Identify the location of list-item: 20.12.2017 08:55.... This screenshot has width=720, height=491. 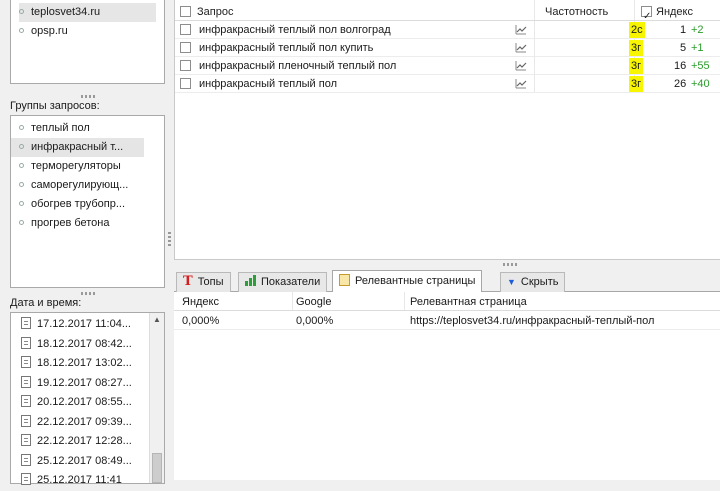
(87, 403).